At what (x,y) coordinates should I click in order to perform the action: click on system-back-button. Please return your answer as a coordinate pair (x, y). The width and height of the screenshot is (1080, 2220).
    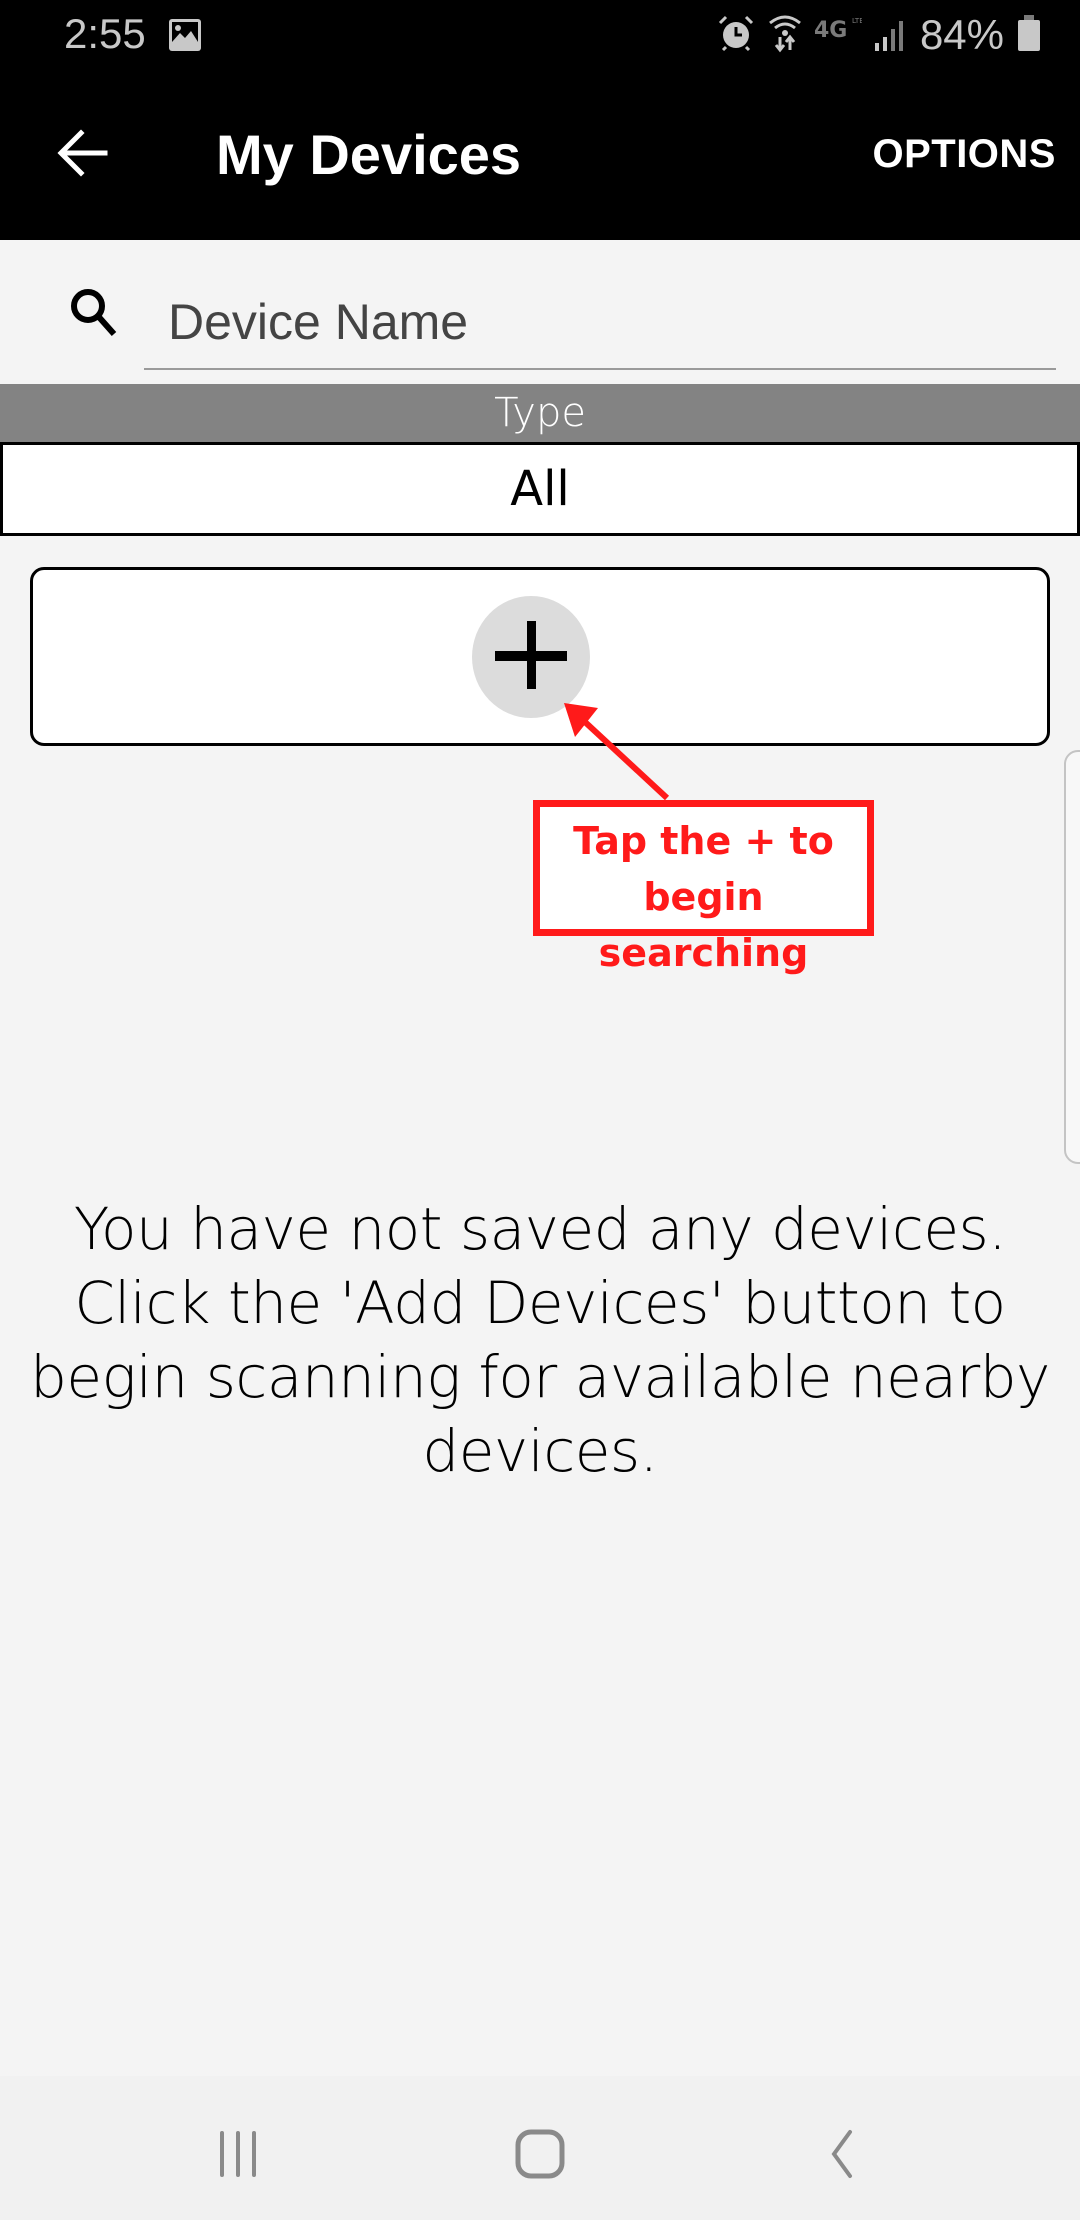
    Looking at the image, I should click on (842, 2156).